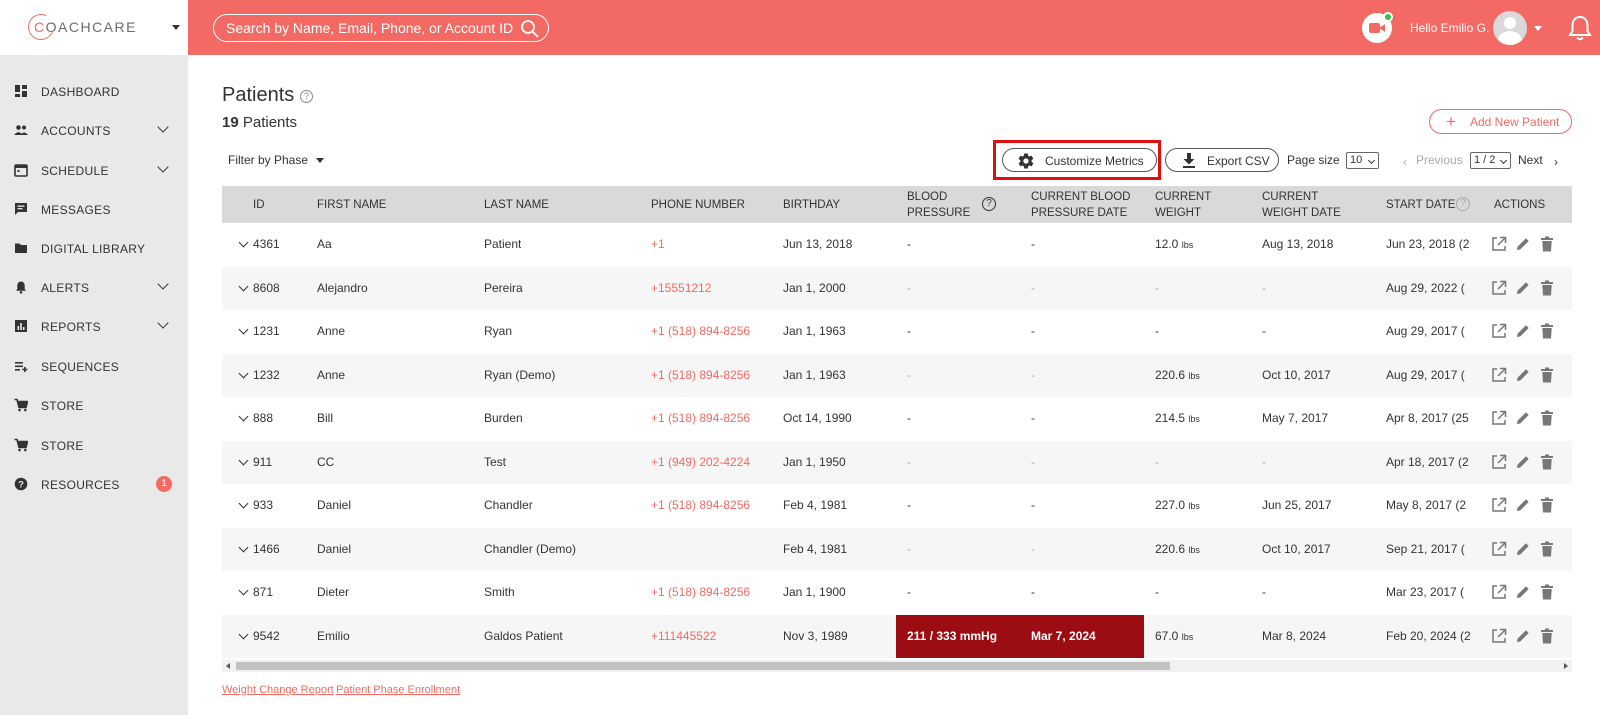 Image resolution: width=1600 pixels, height=715 pixels. What do you see at coordinates (700, 463) in the screenshot?
I see `cell-phone: +1 (949) 202-4224` at bounding box center [700, 463].